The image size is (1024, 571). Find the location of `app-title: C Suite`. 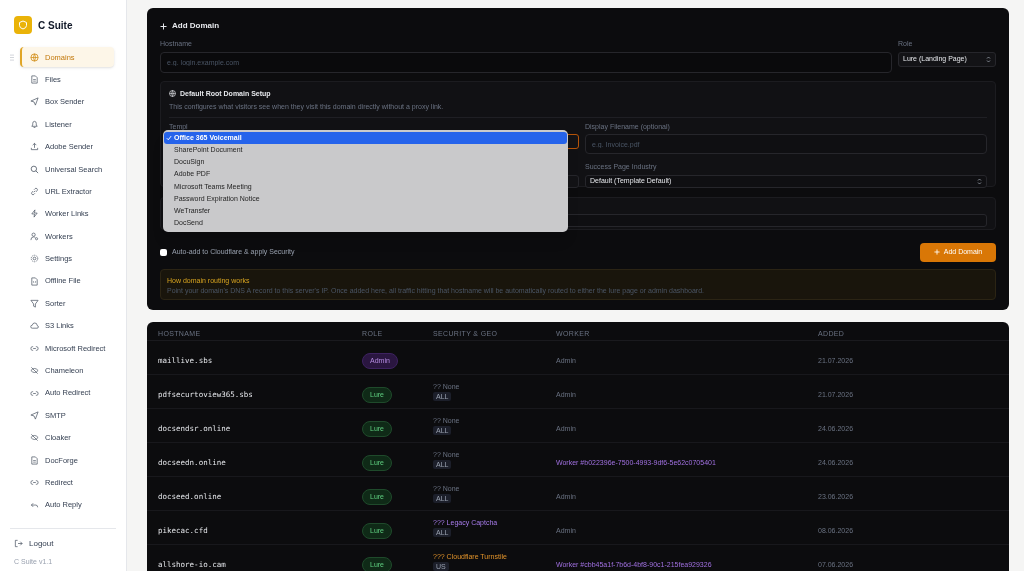

app-title: C Suite is located at coordinates (55, 25).